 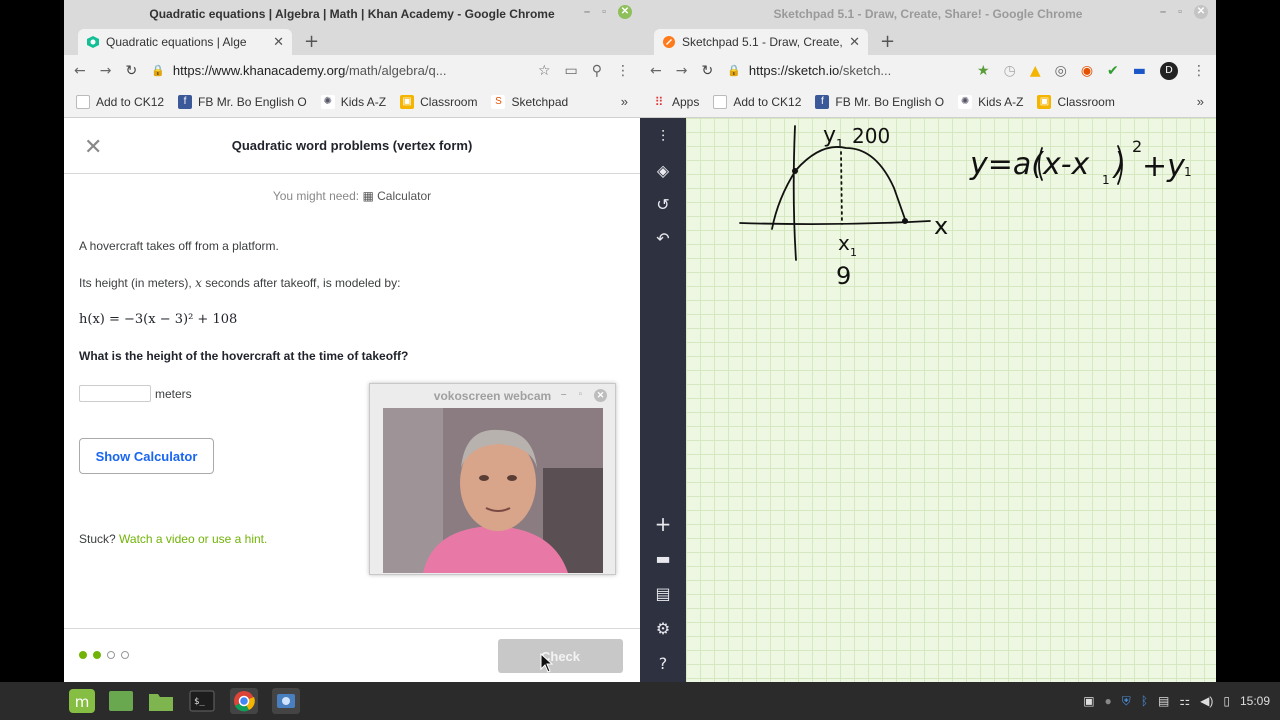 I want to click on mint-menu-icon: m, so click(x=82, y=701).